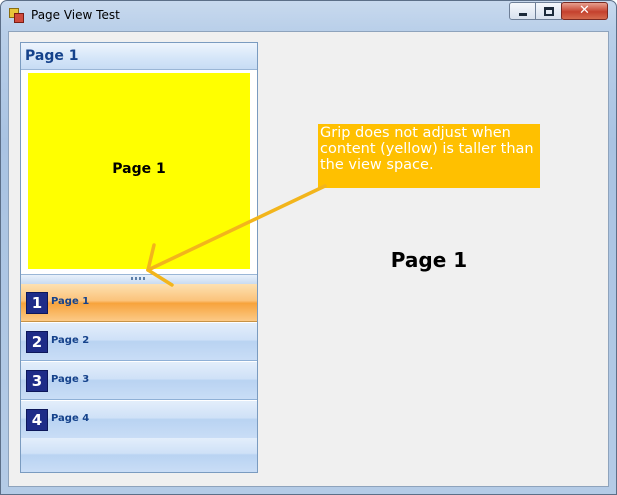 The width and height of the screenshot is (617, 495). I want to click on close-button: ✕, so click(584, 11).